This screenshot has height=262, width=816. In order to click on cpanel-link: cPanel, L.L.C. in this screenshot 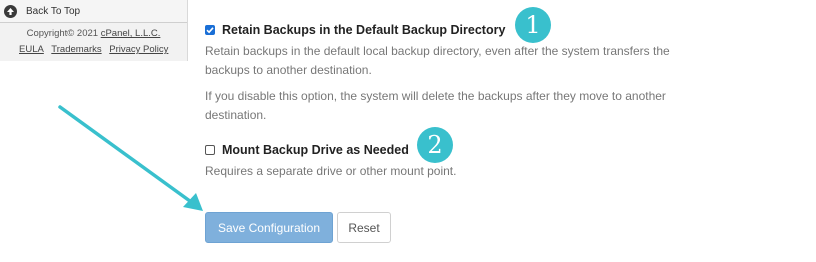, I will do `click(131, 33)`.